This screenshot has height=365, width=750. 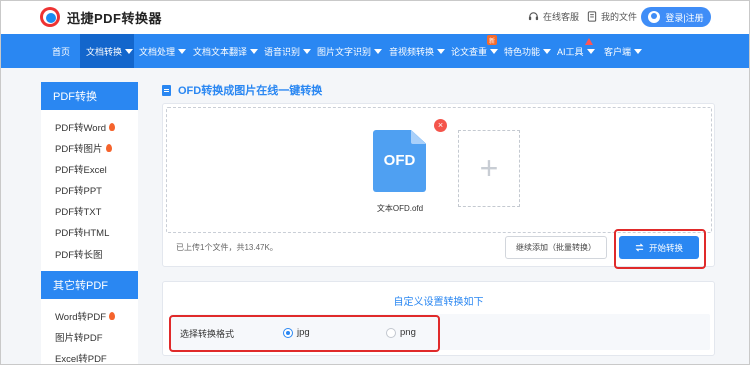 I want to click on highlight-box-start-button, so click(x=660, y=249).